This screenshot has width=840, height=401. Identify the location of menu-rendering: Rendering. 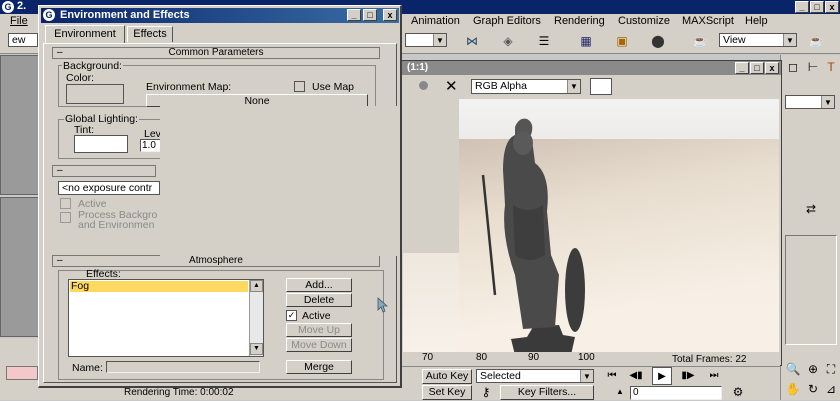
(579, 21).